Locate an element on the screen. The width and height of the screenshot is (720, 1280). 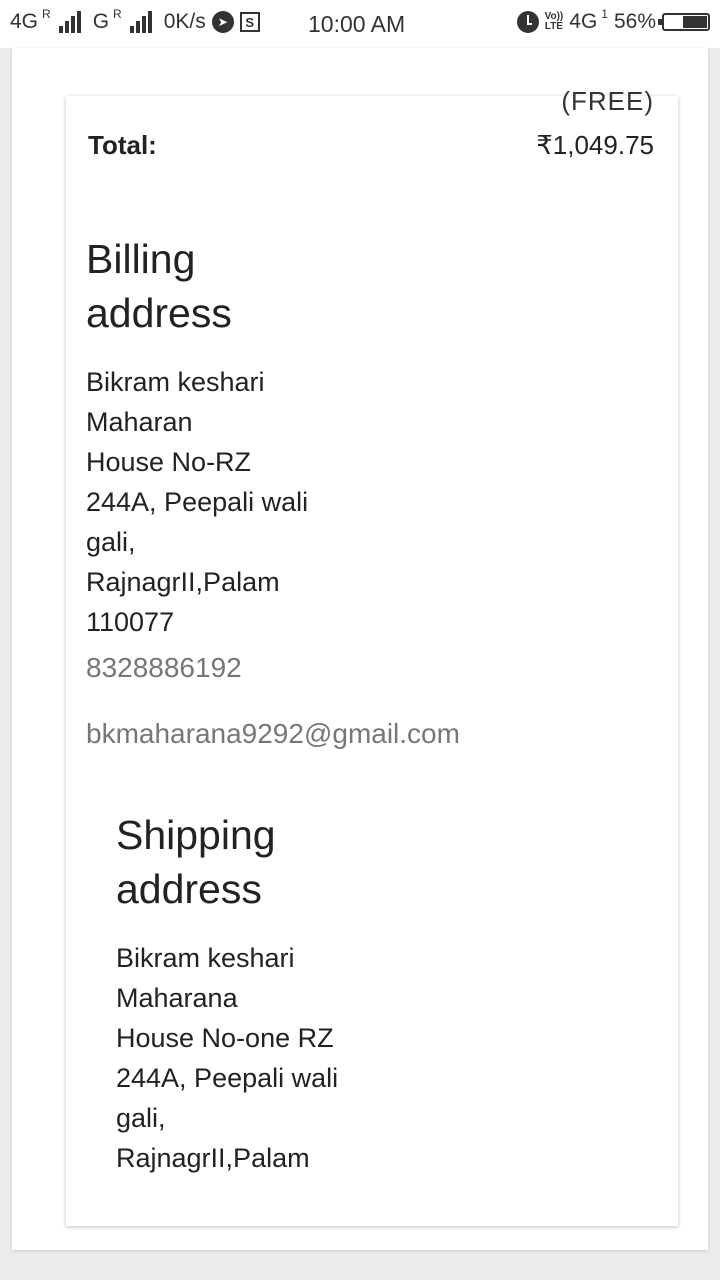
signal-1-icon is located at coordinates (69, 22).